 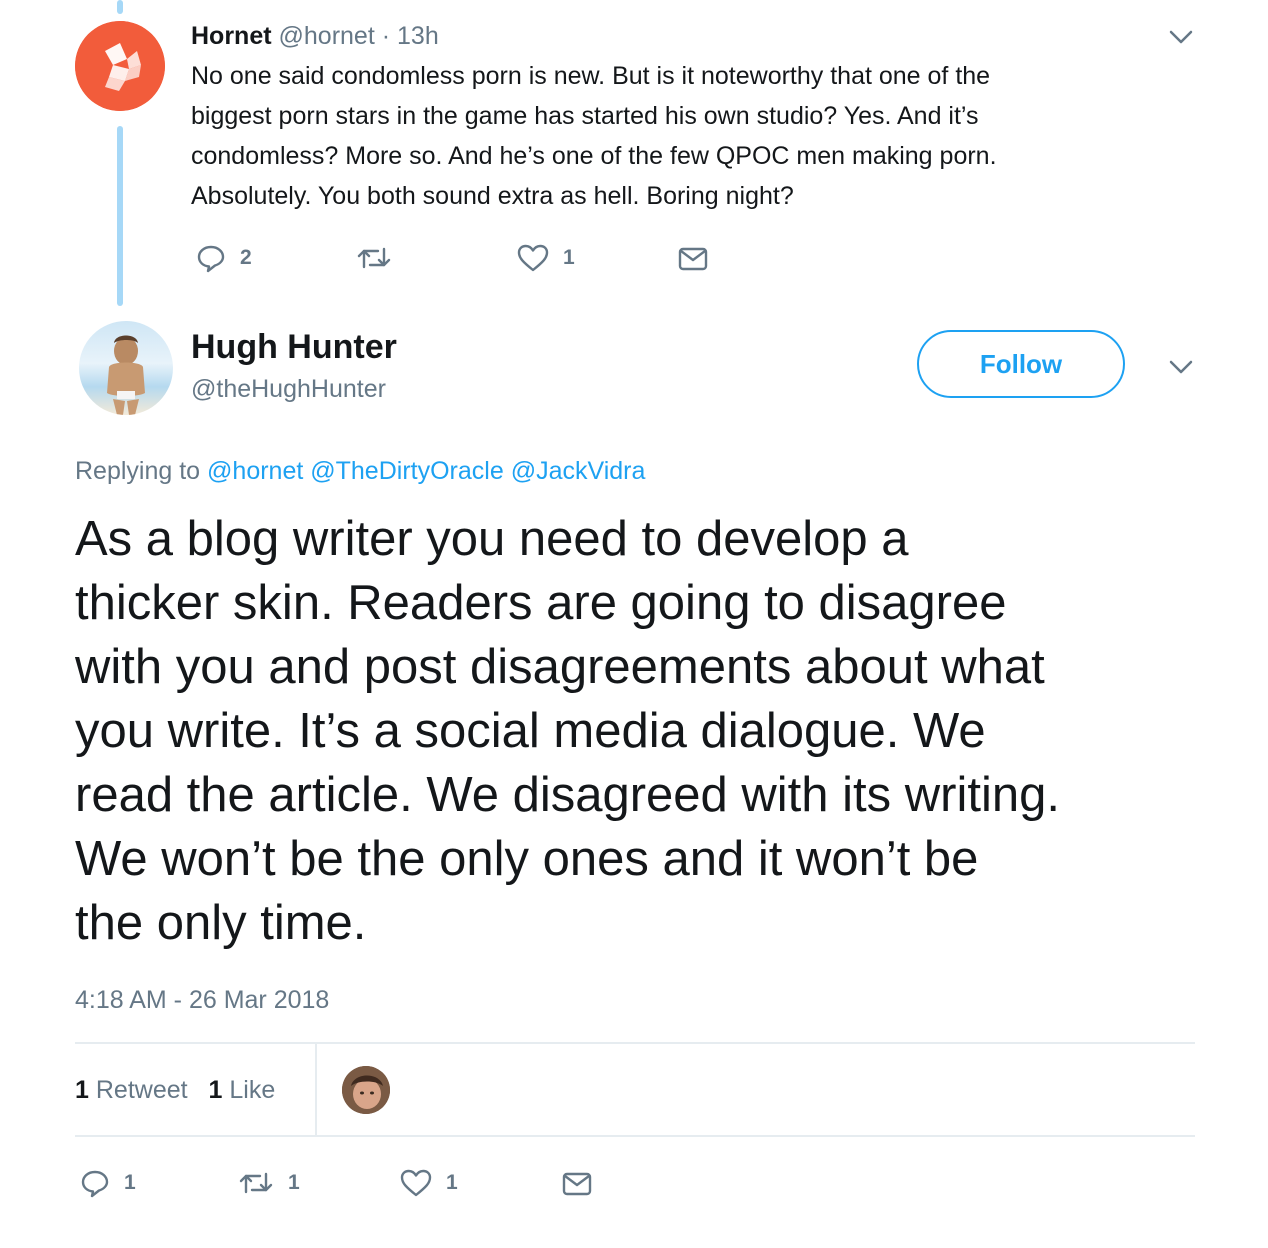 What do you see at coordinates (294, 1182) in the screenshot?
I see `main-retweet-count: 1` at bounding box center [294, 1182].